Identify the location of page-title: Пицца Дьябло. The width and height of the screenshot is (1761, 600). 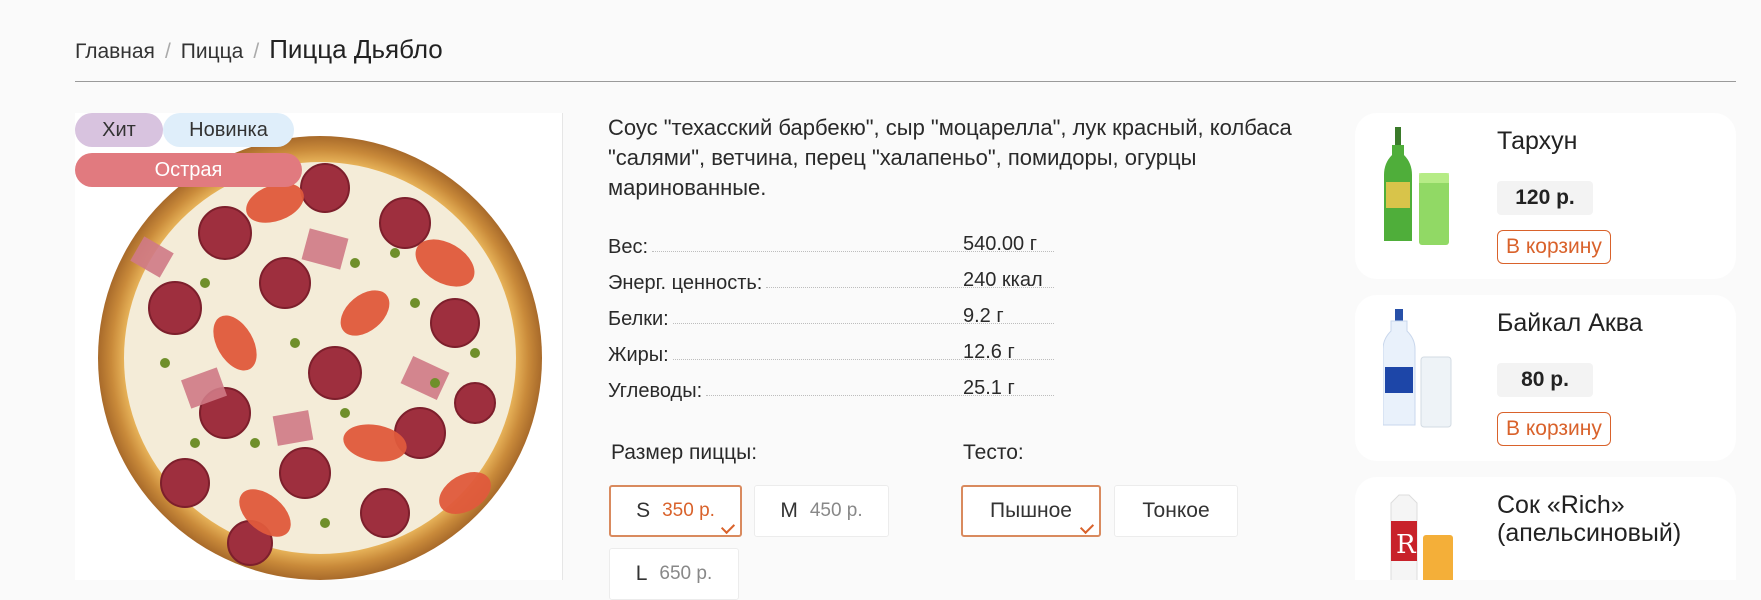
(356, 49).